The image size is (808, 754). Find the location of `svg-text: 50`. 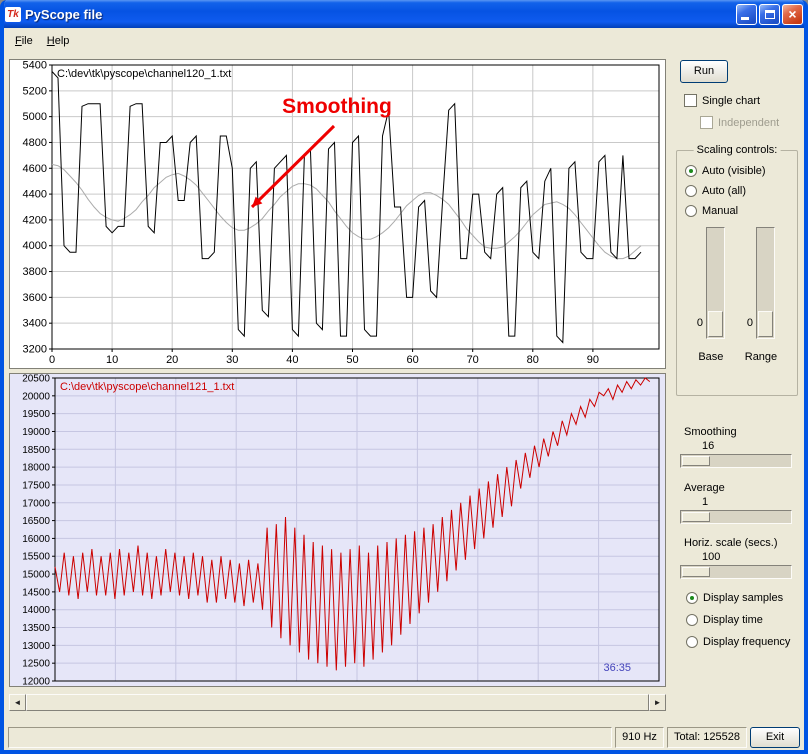

svg-text: 50 is located at coordinates (352, 360).